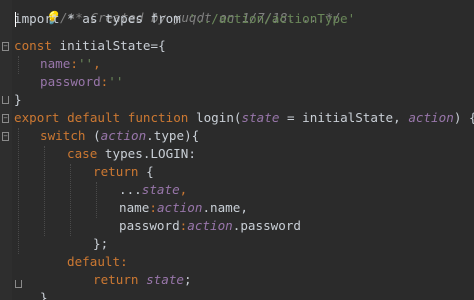  What do you see at coordinates (81, 82) in the screenshot?
I see `code-line-password: password:''` at bounding box center [81, 82].